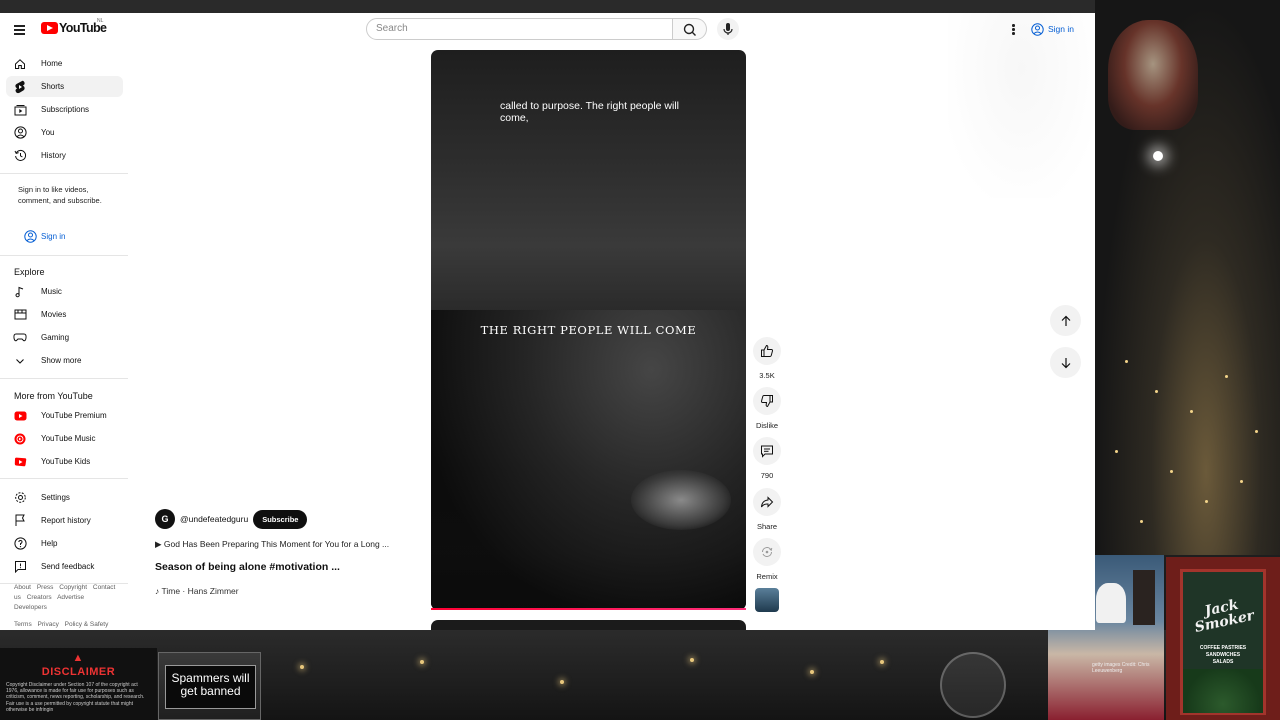 This screenshot has height=720, width=1280. I want to click on sidebar-item-label: Shorts, so click(53, 86).